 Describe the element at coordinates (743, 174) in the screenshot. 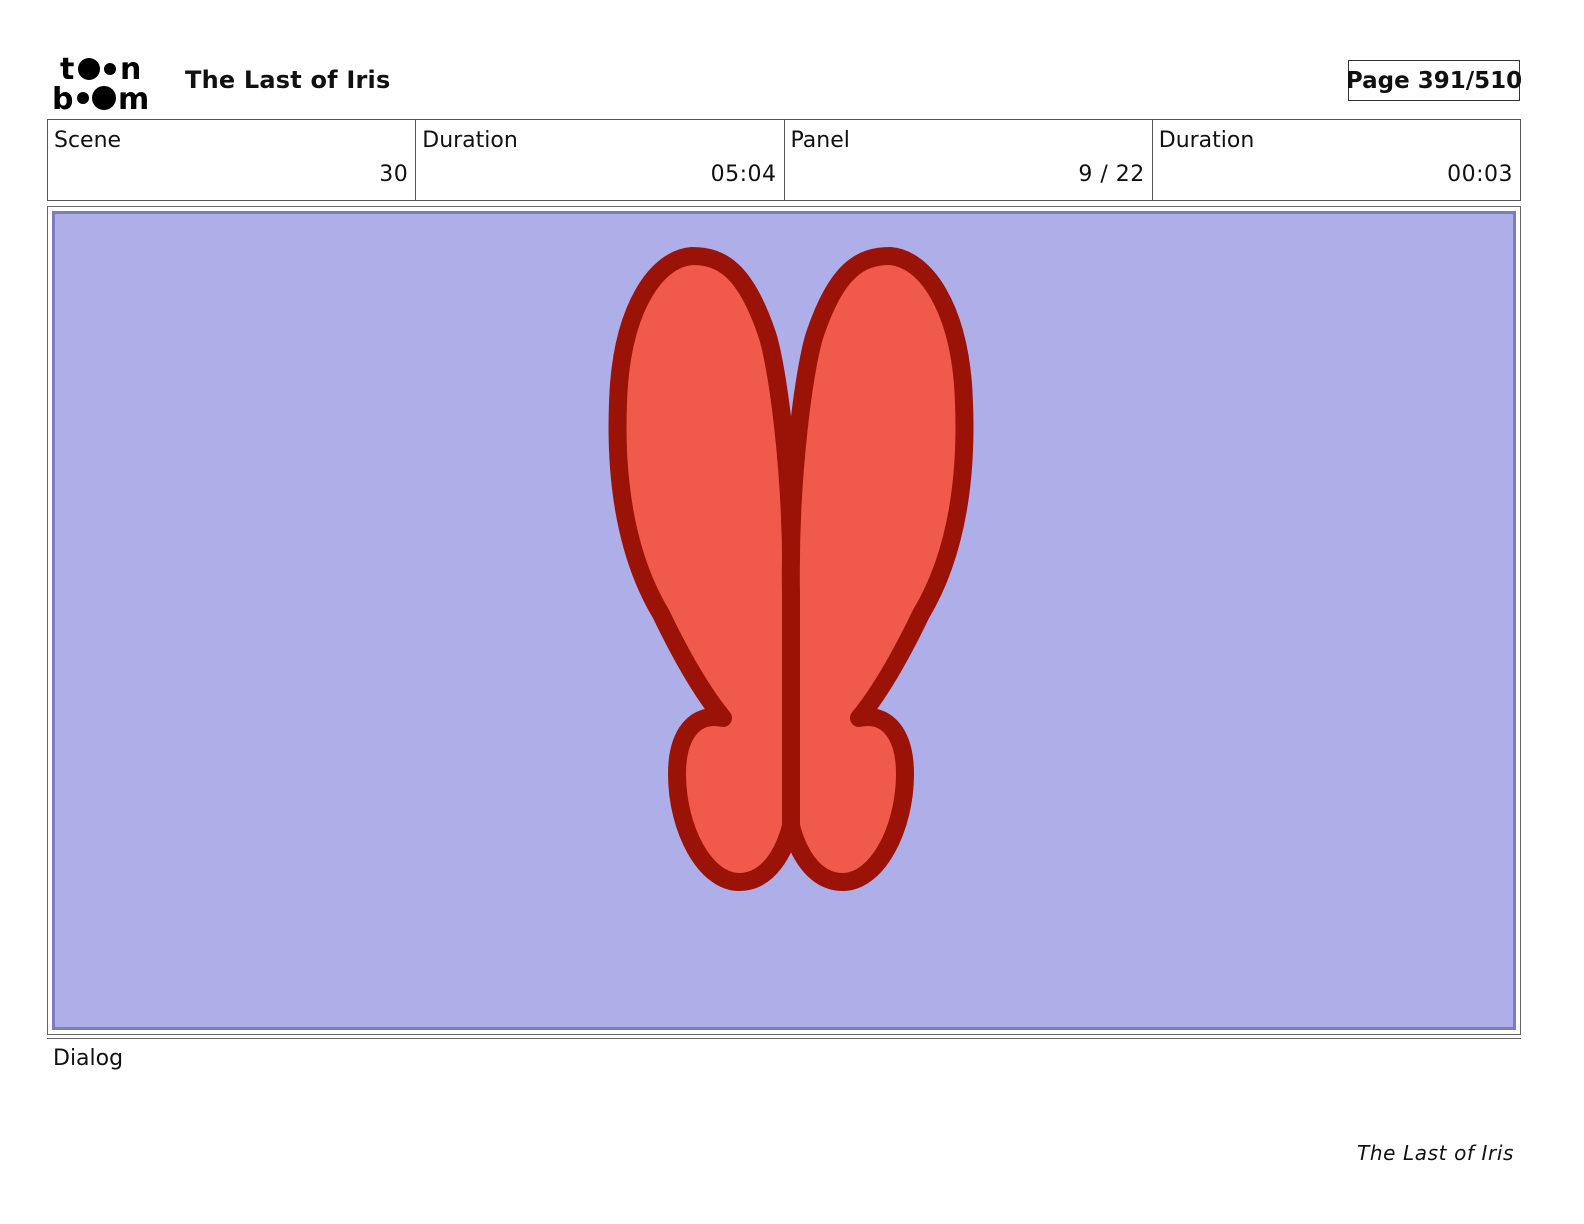

I see `scene-duration-value: 05:04` at that location.